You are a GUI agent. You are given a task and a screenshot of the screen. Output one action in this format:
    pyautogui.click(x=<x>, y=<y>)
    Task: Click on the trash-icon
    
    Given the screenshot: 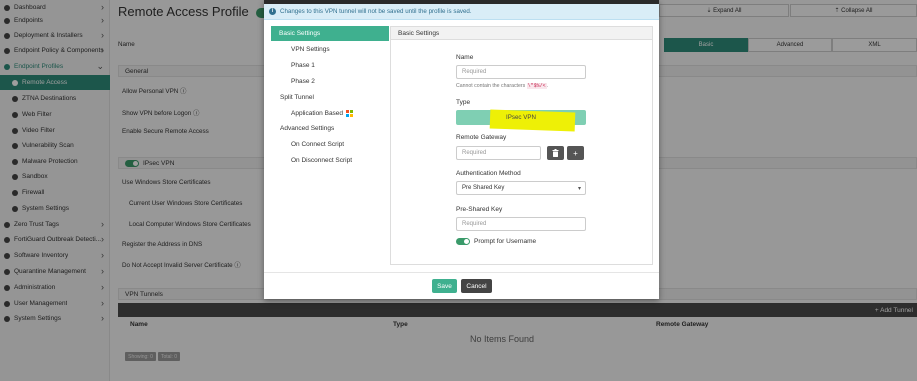 What is the action you would take?
    pyautogui.click(x=555, y=153)
    